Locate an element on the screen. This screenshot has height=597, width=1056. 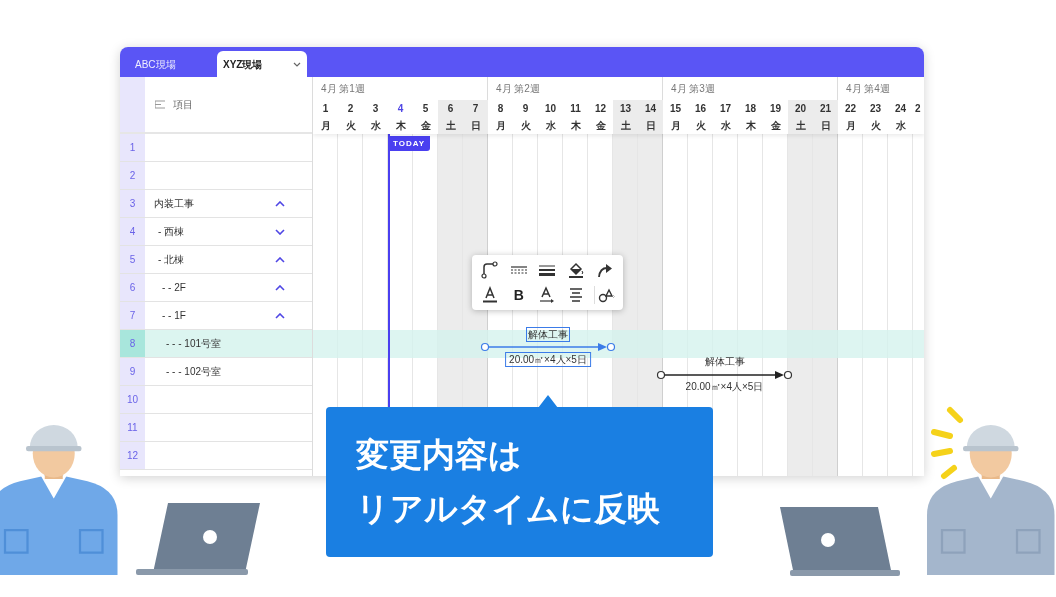
row-number: 2 is located at coordinates (132, 175).